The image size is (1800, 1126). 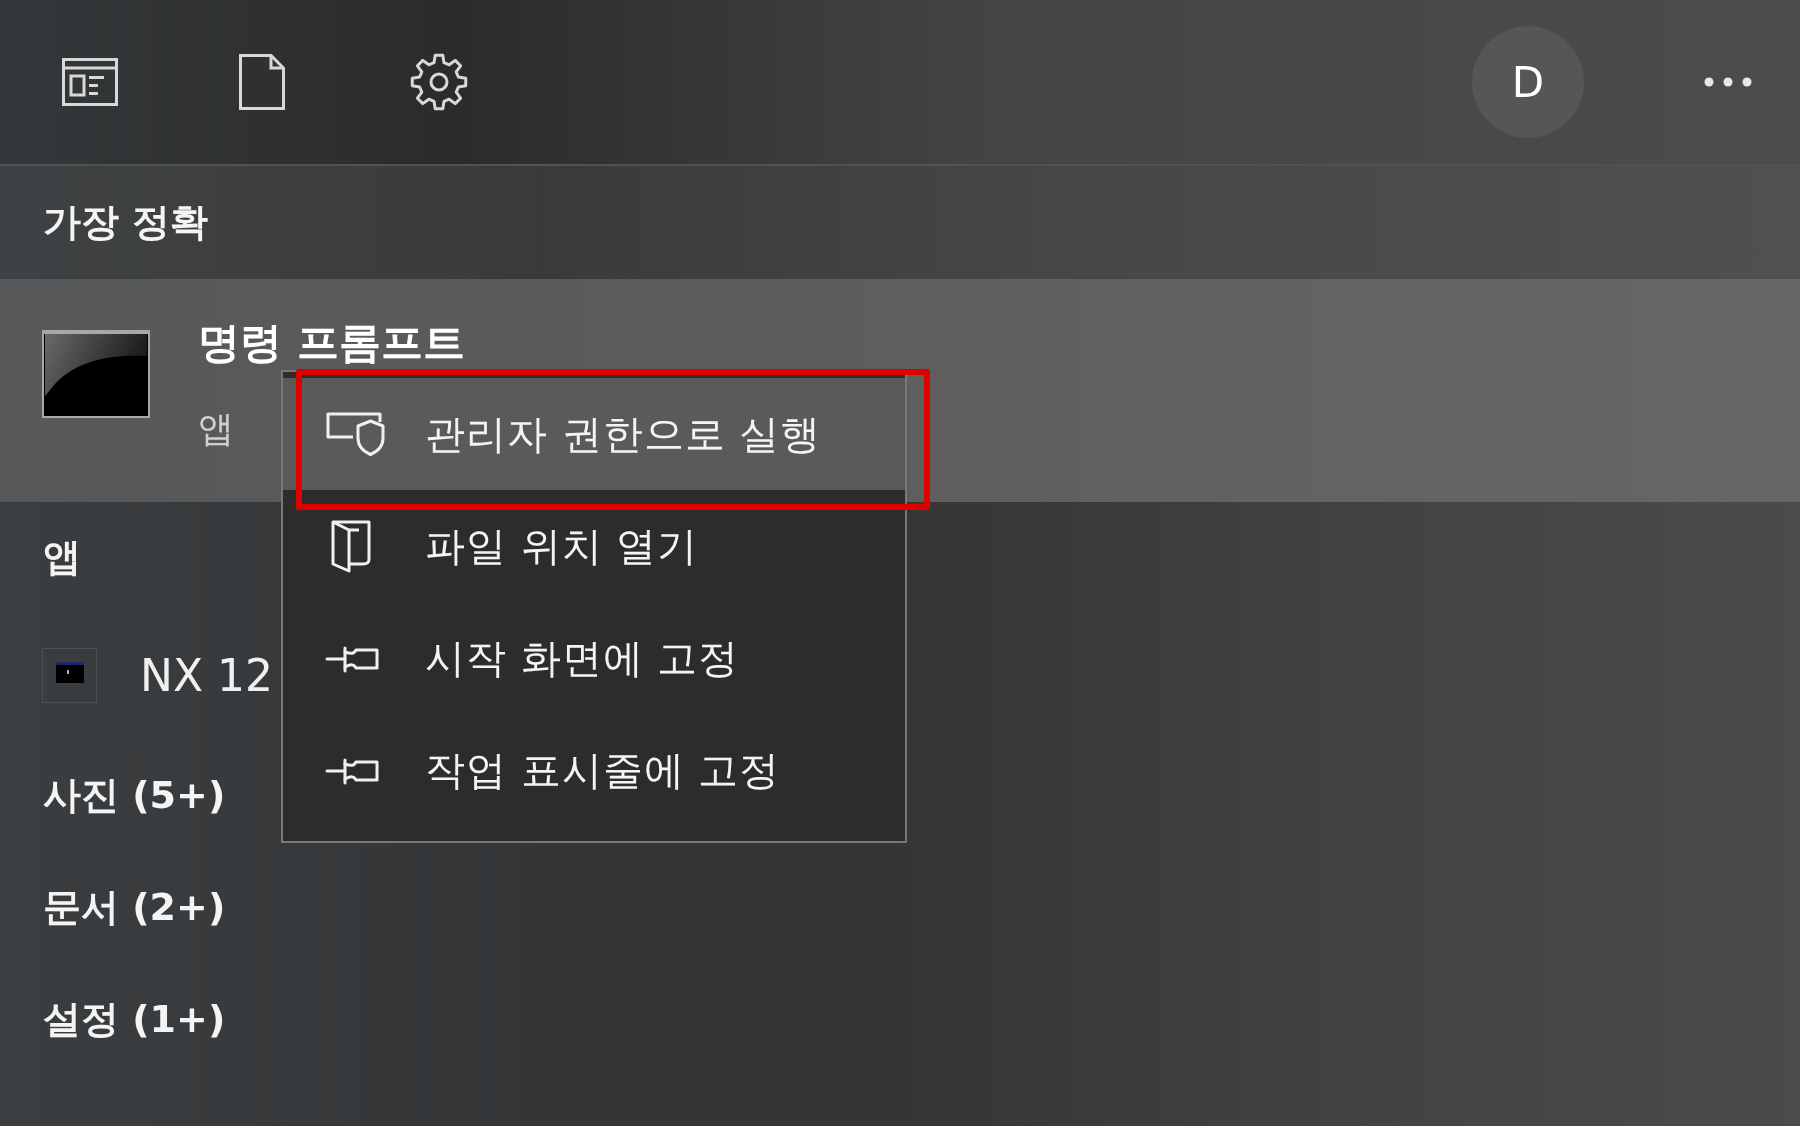 I want to click on app-item: NX 12, so click(x=142, y=675).